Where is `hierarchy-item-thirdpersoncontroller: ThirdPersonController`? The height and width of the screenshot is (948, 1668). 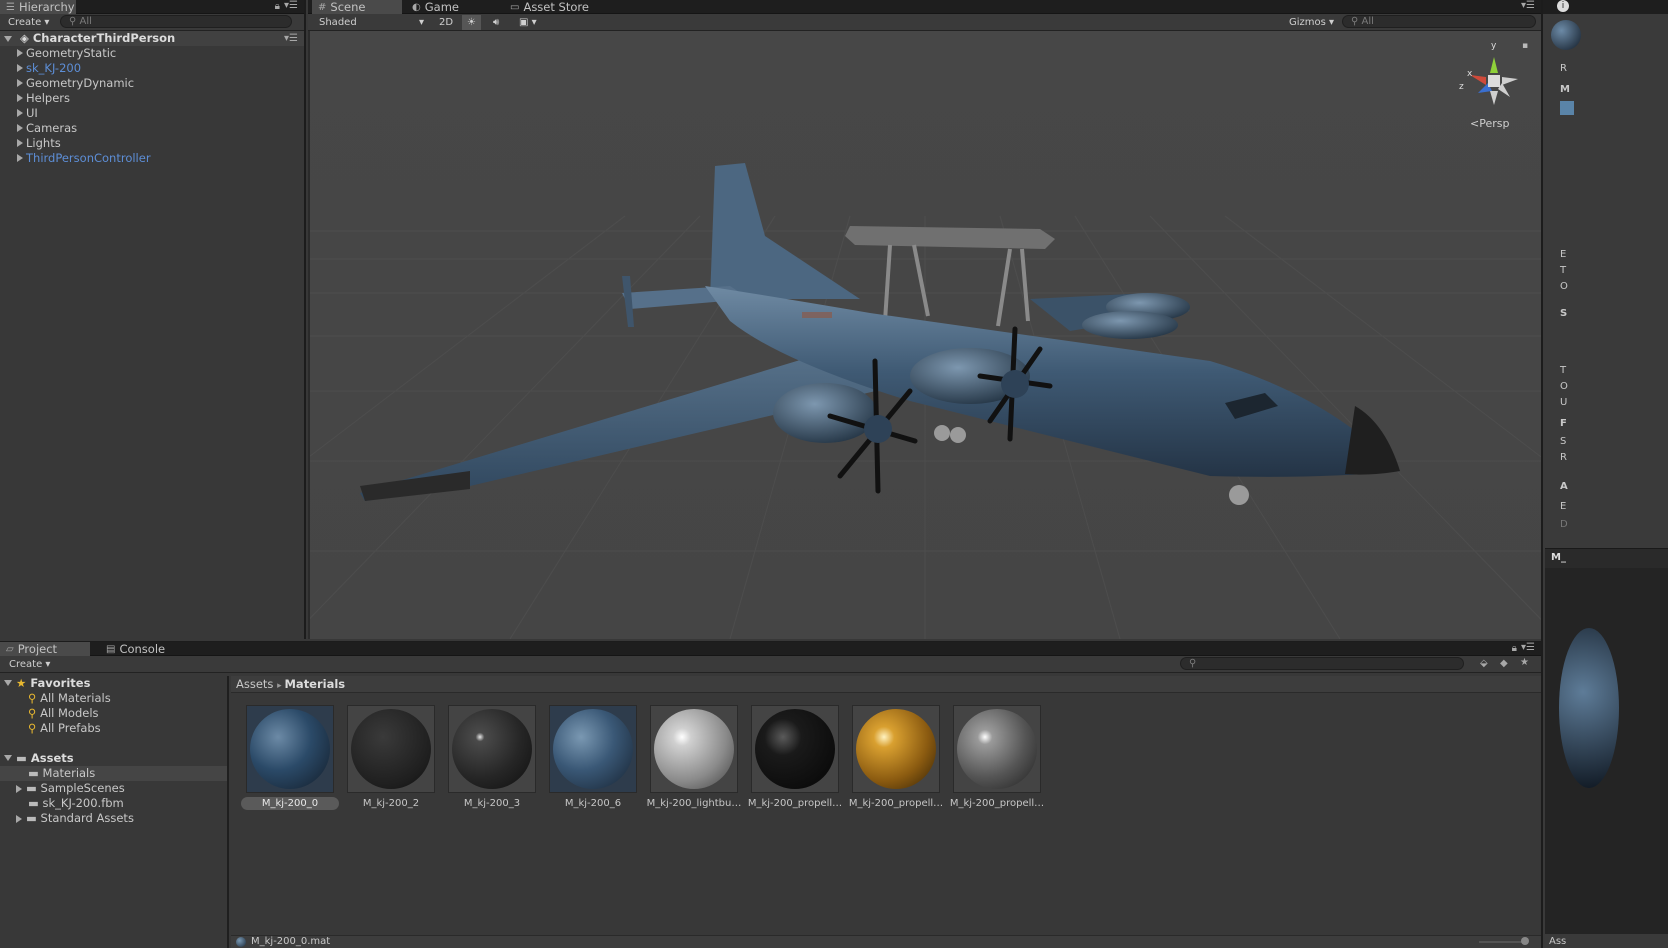
hierarchy-item-thirdpersoncontroller: ThirdPersonController is located at coordinates (152, 158).